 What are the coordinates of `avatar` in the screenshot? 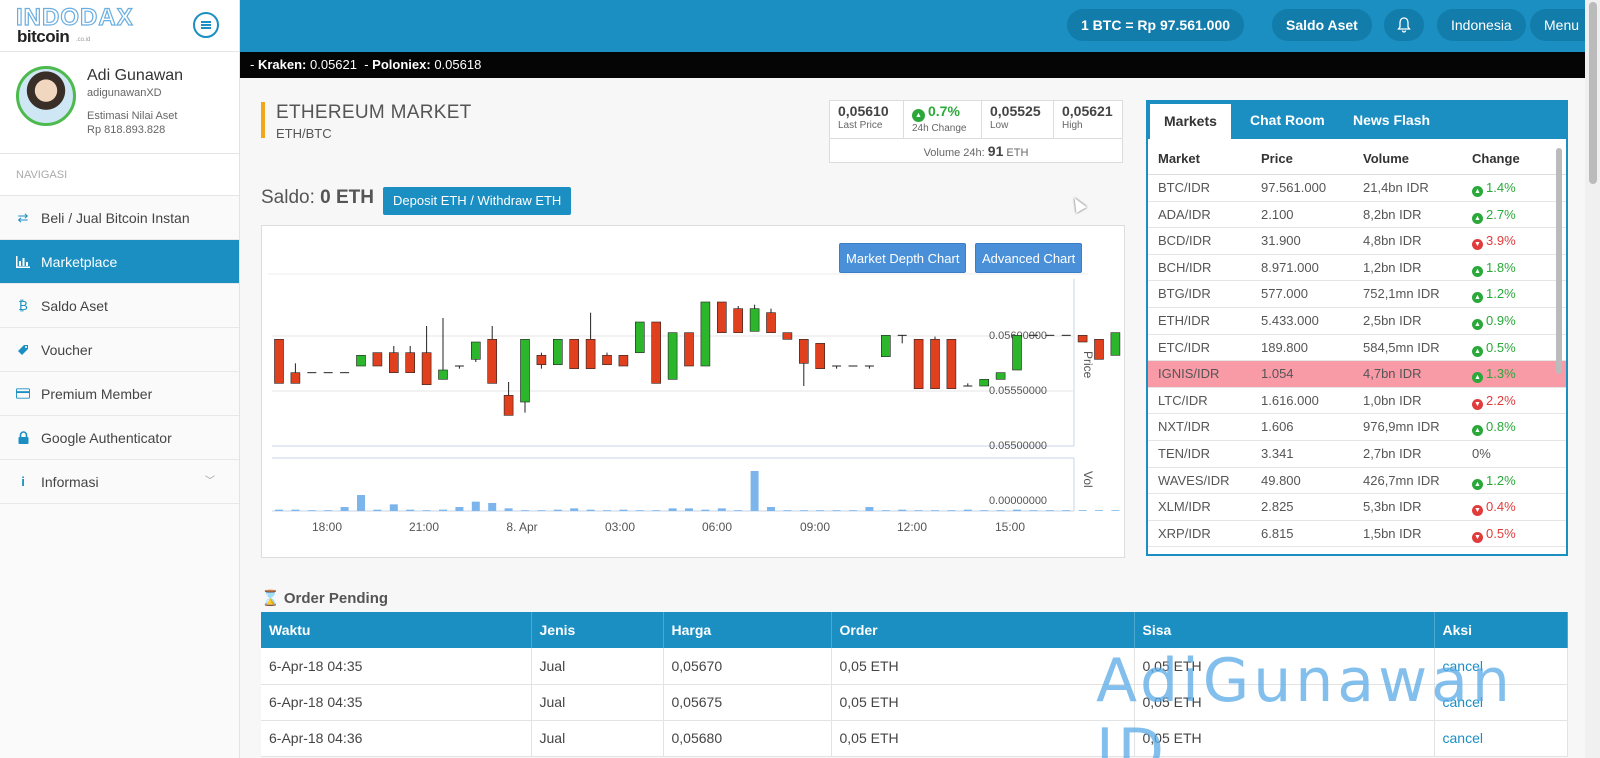 It's located at (46, 96).